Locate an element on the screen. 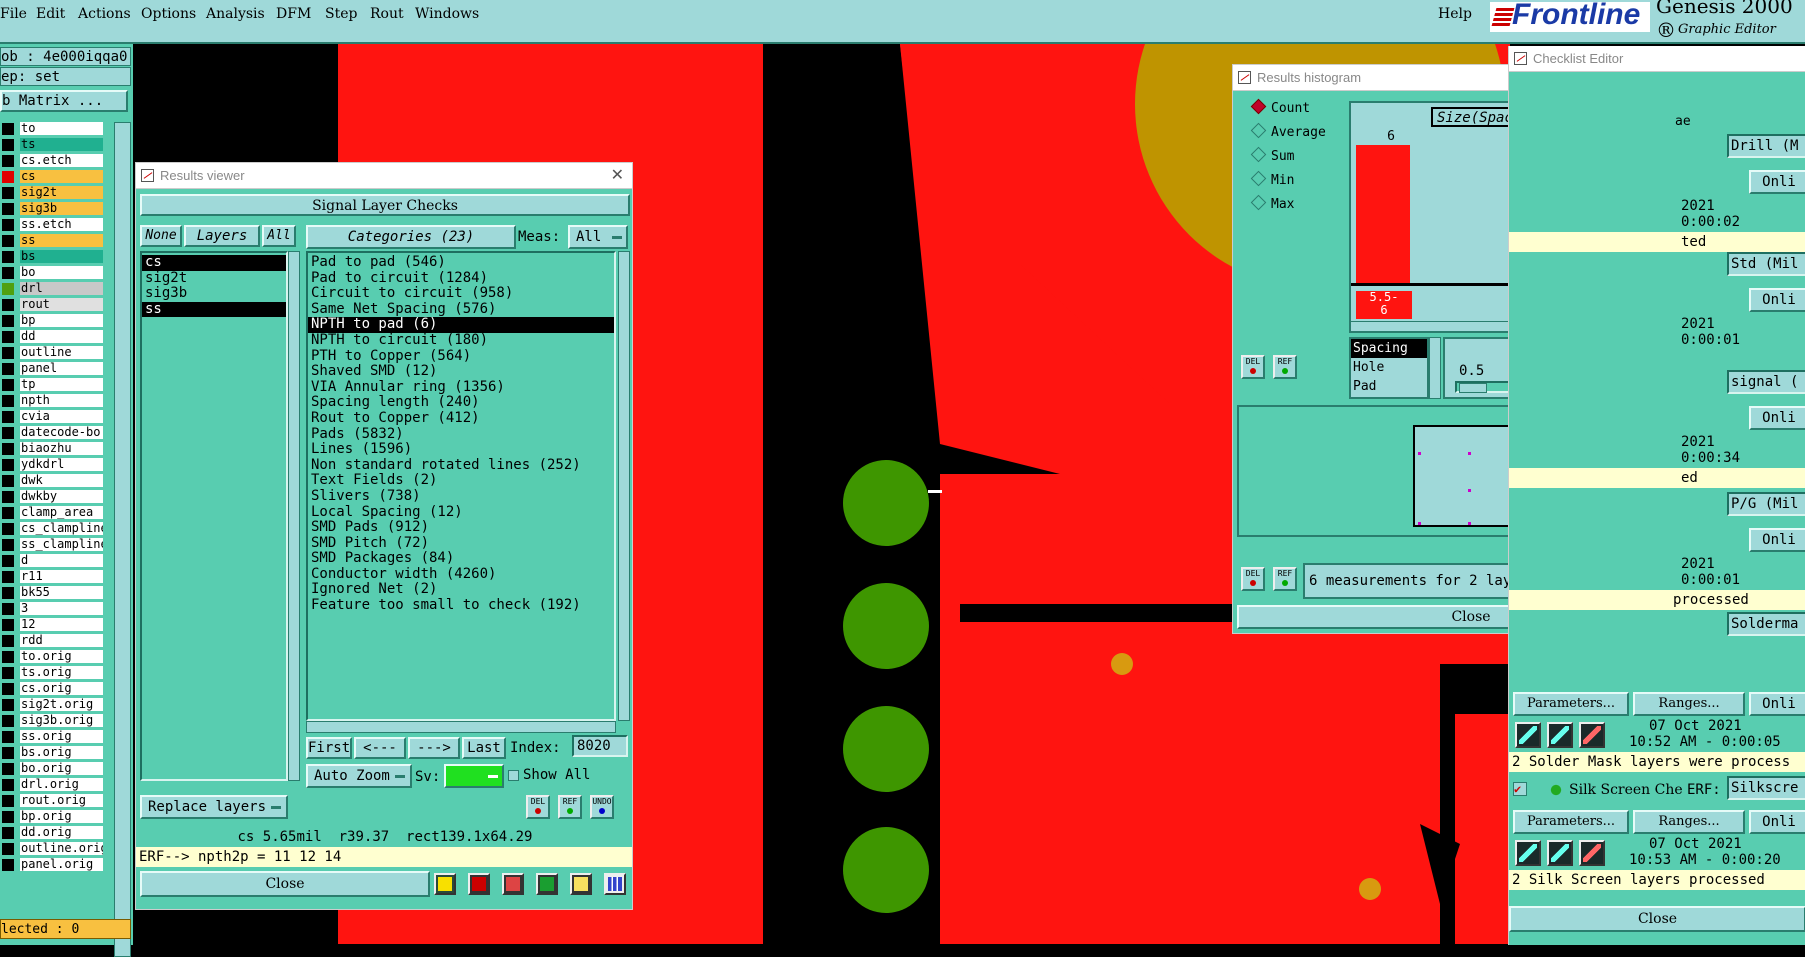 The width and height of the screenshot is (1805, 957). layer-name: cs_clampline is located at coordinates (61, 528).